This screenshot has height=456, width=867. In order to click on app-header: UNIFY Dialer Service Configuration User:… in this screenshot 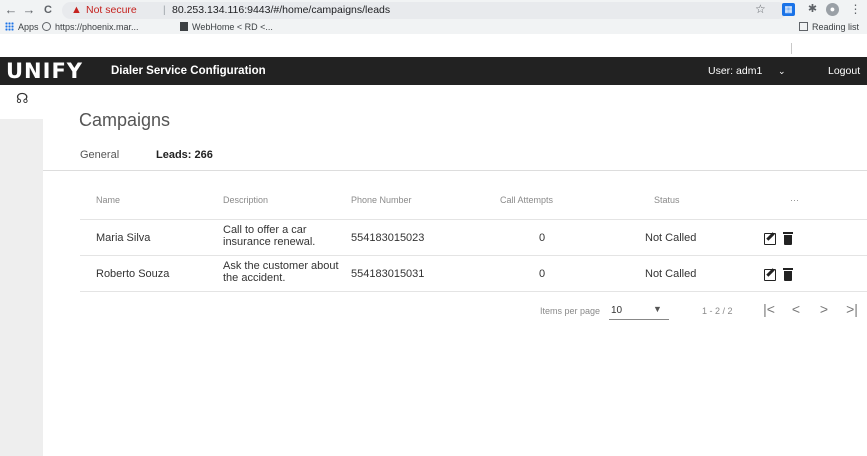, I will do `click(433, 71)`.